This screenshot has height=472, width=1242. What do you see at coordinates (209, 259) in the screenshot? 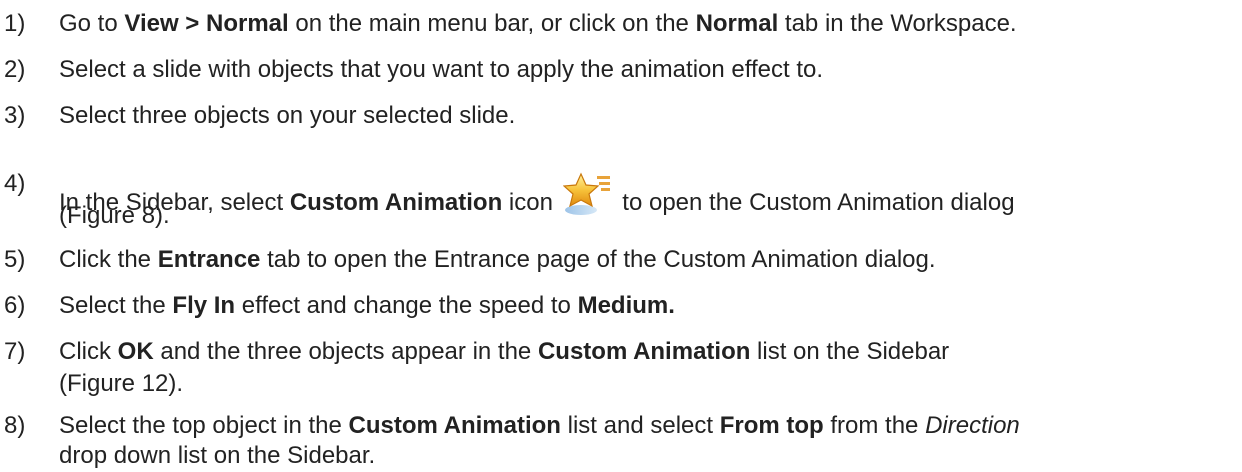
I see `tab-name: Entrance` at bounding box center [209, 259].